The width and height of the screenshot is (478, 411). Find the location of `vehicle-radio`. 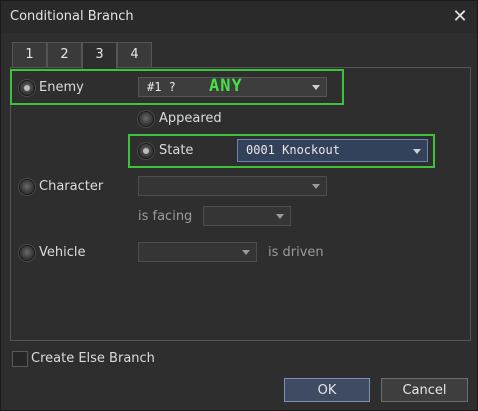

vehicle-radio is located at coordinates (27, 253).